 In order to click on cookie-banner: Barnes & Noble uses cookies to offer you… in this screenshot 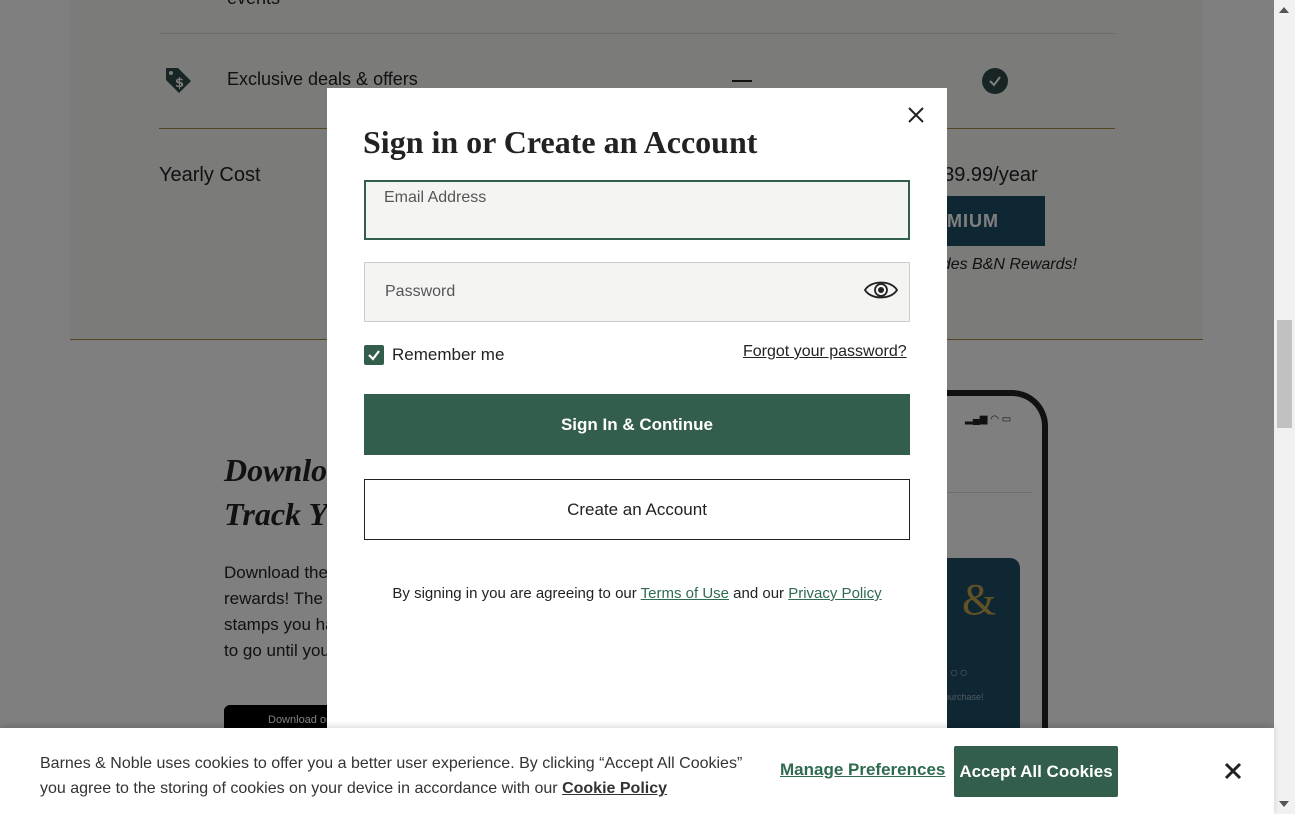, I will do `click(637, 771)`.